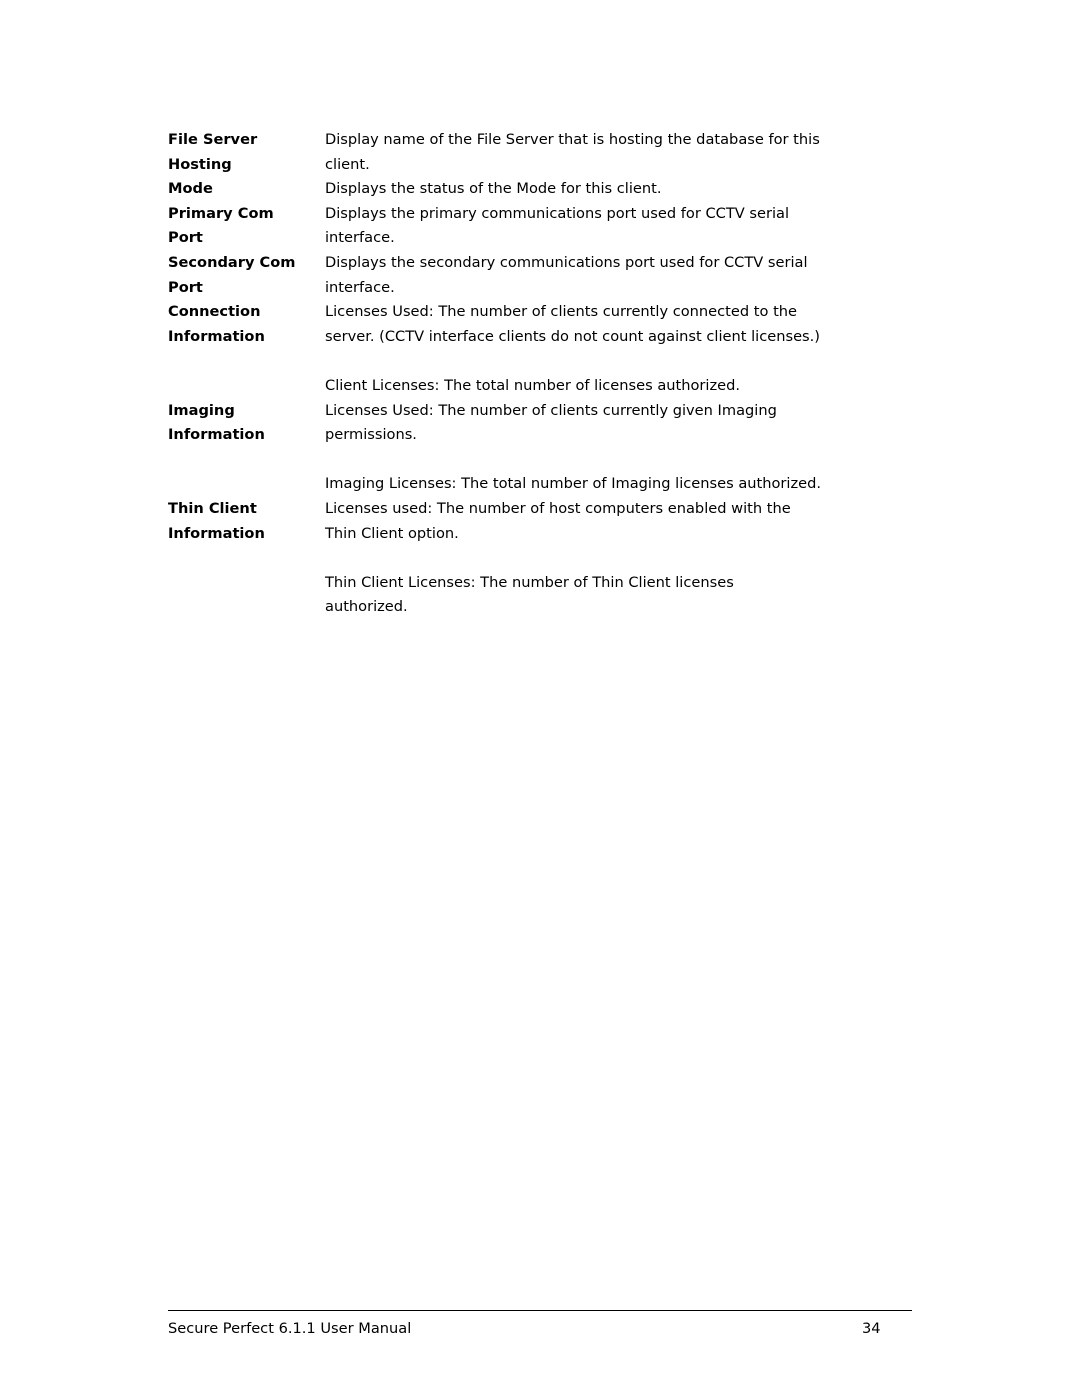 The width and height of the screenshot is (1080, 1397). I want to click on term-cell: Secondary Com Port, so click(246, 275).